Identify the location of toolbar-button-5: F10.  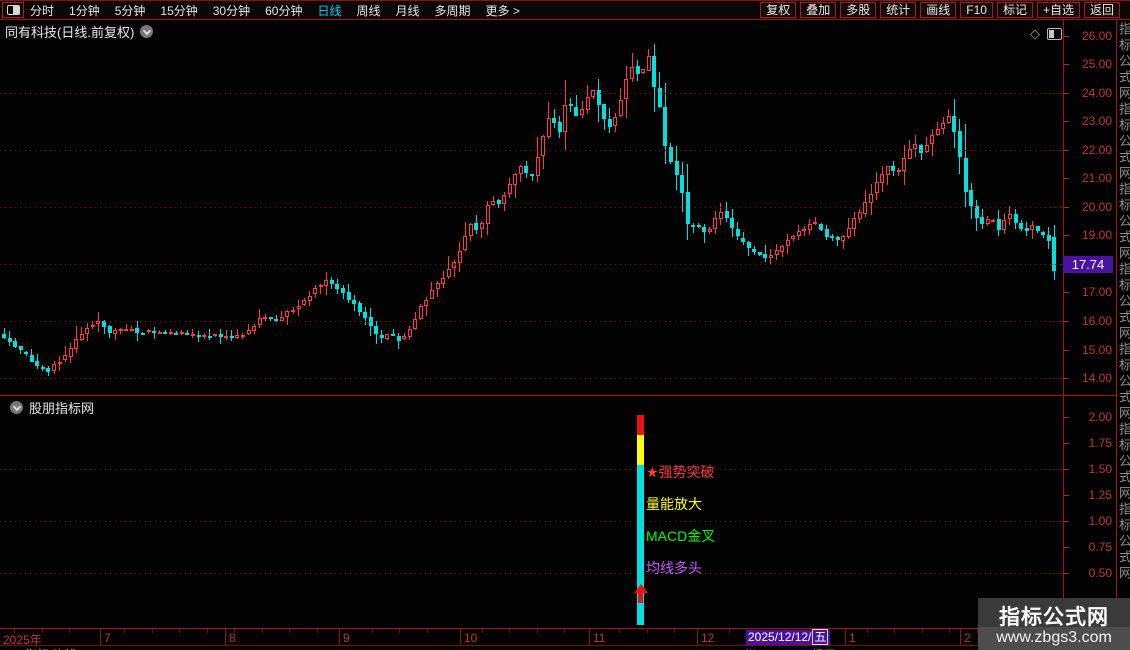
(976, 10).